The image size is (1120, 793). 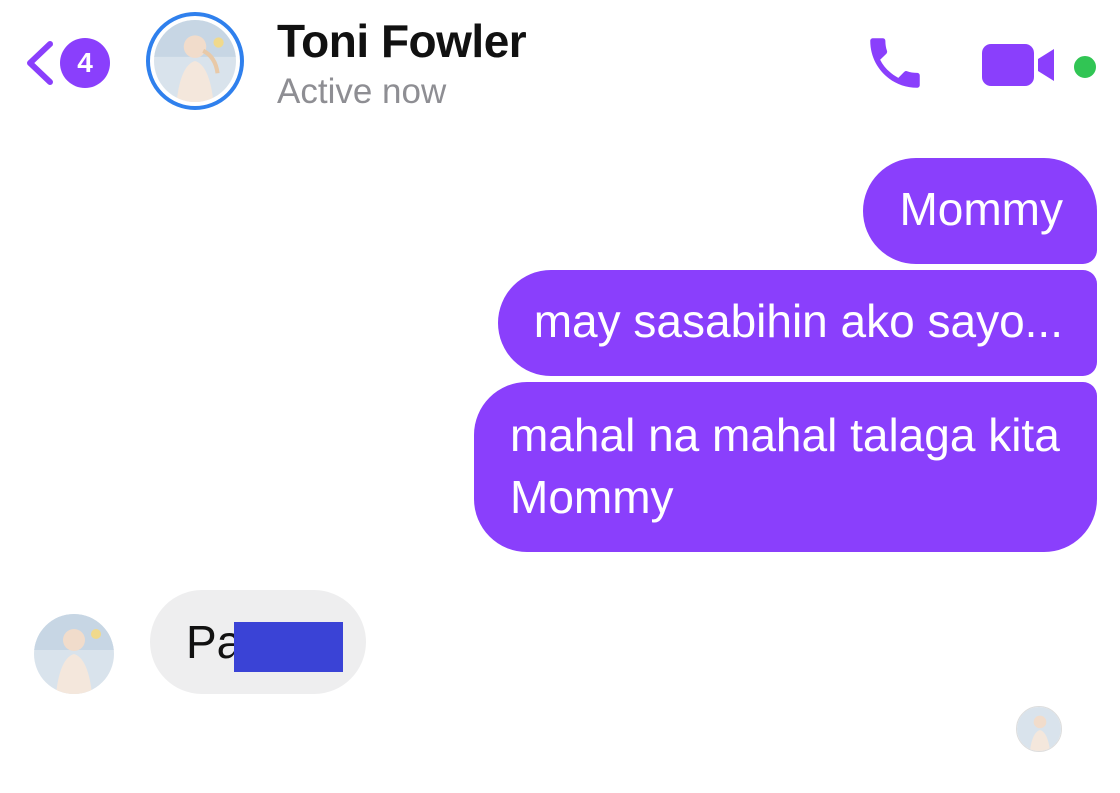 I want to click on unread-count-badge: 4, so click(x=85, y=63).